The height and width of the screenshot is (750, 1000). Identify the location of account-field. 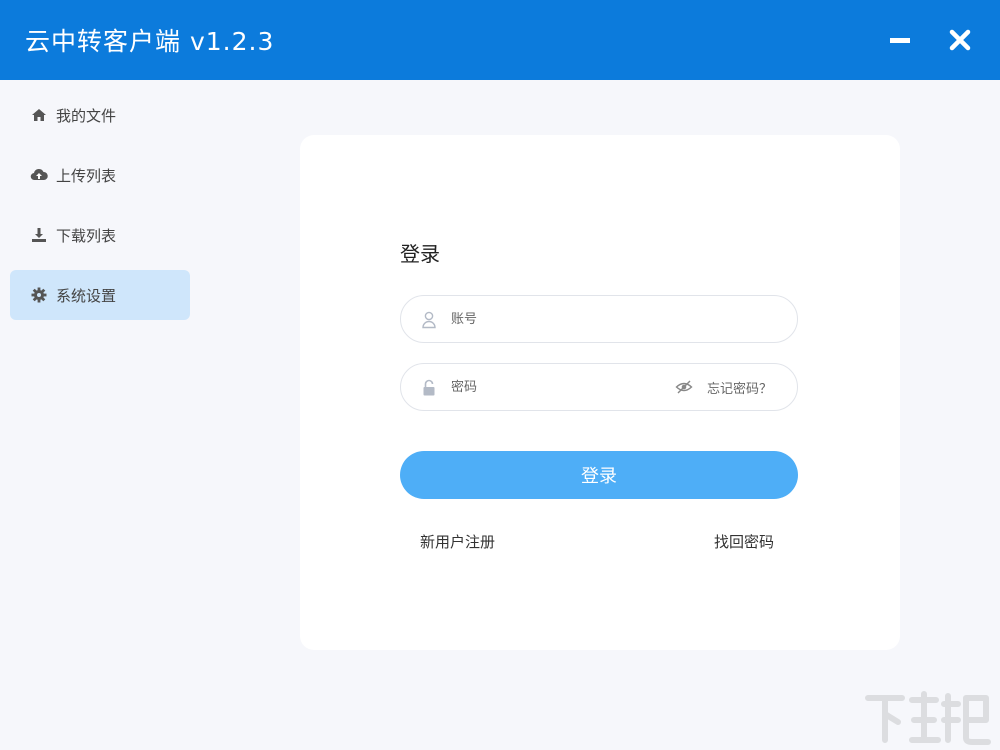
(599, 319).